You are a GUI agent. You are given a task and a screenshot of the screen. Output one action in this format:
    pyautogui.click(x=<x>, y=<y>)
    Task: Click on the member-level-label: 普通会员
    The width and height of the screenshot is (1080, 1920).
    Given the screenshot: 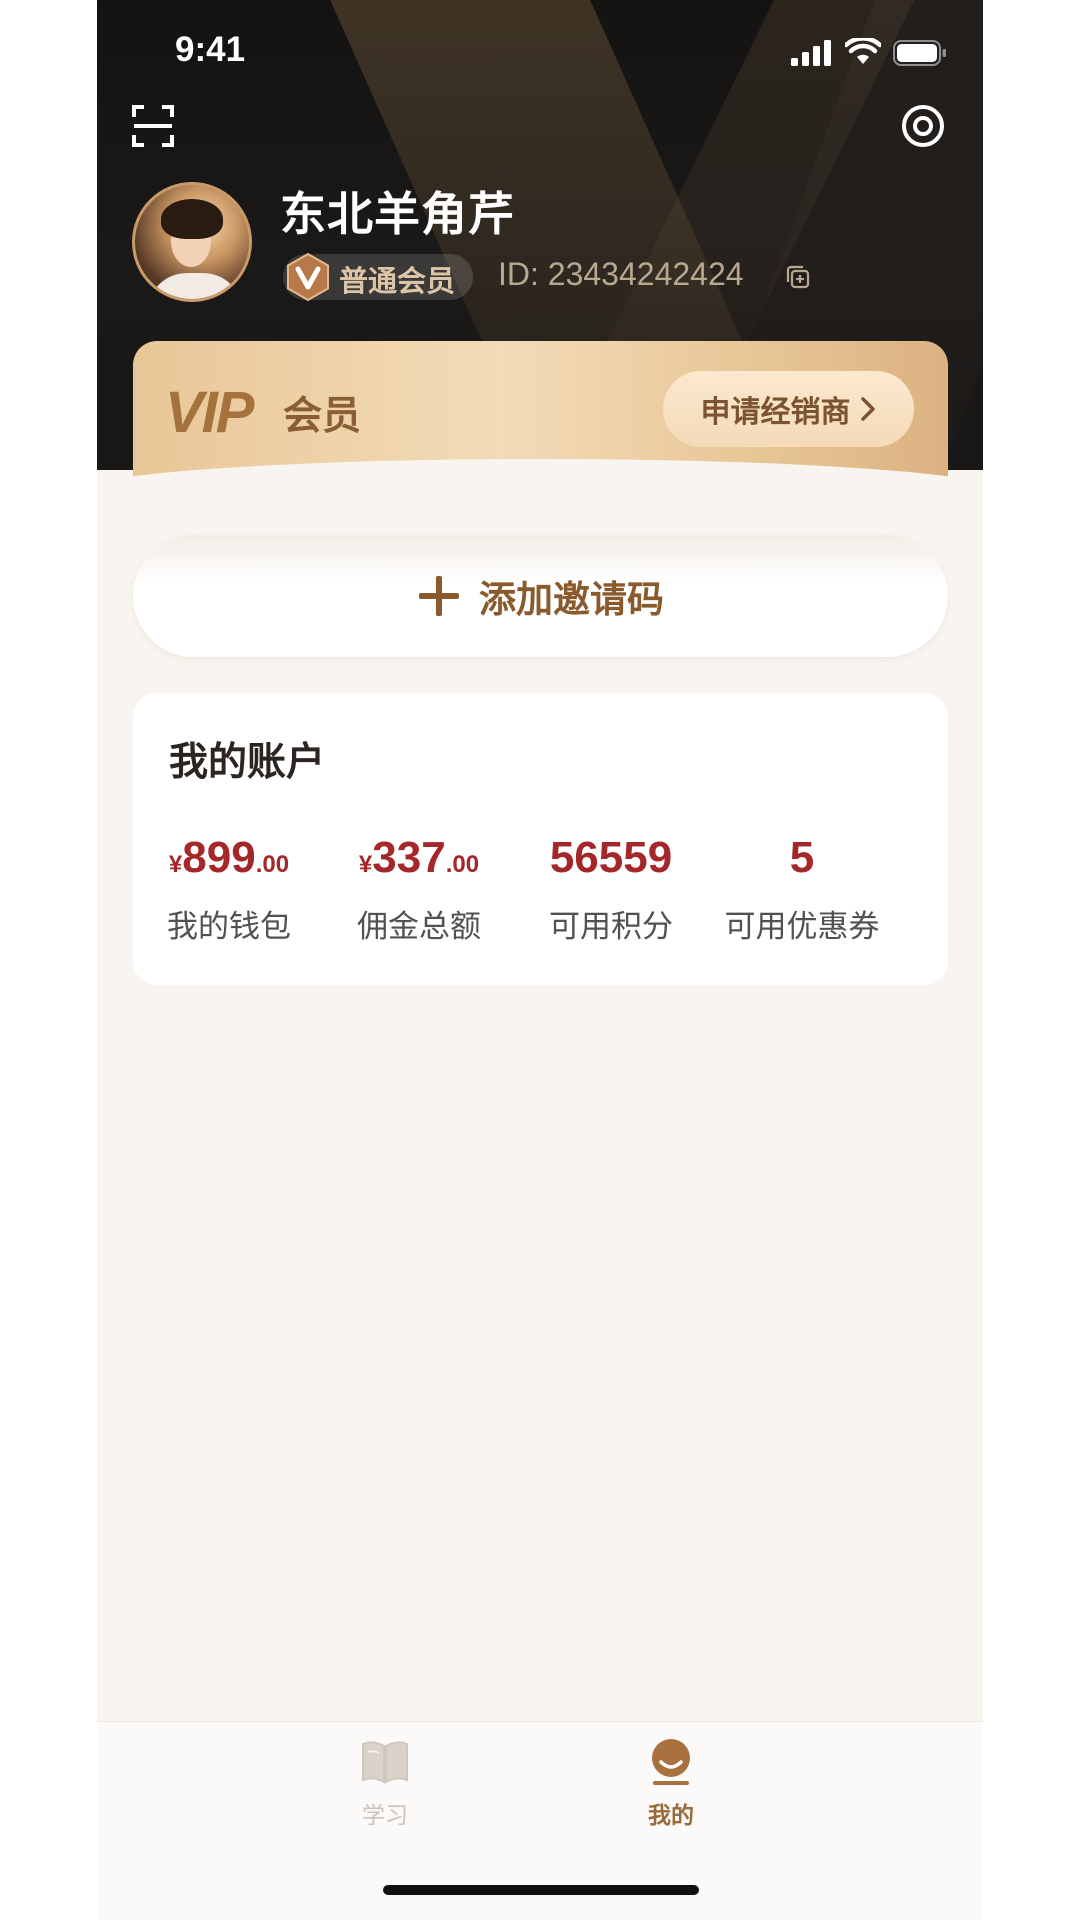 What is the action you would take?
    pyautogui.click(x=397, y=281)
    